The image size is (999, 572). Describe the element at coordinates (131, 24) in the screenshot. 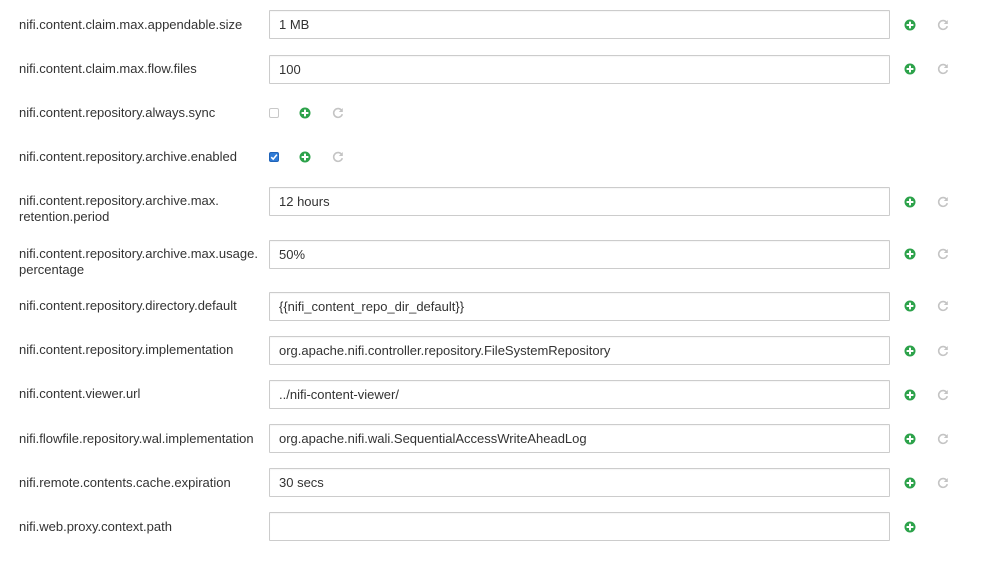

I see `property-label: nifi.content.claim.max.appendable.size` at that location.